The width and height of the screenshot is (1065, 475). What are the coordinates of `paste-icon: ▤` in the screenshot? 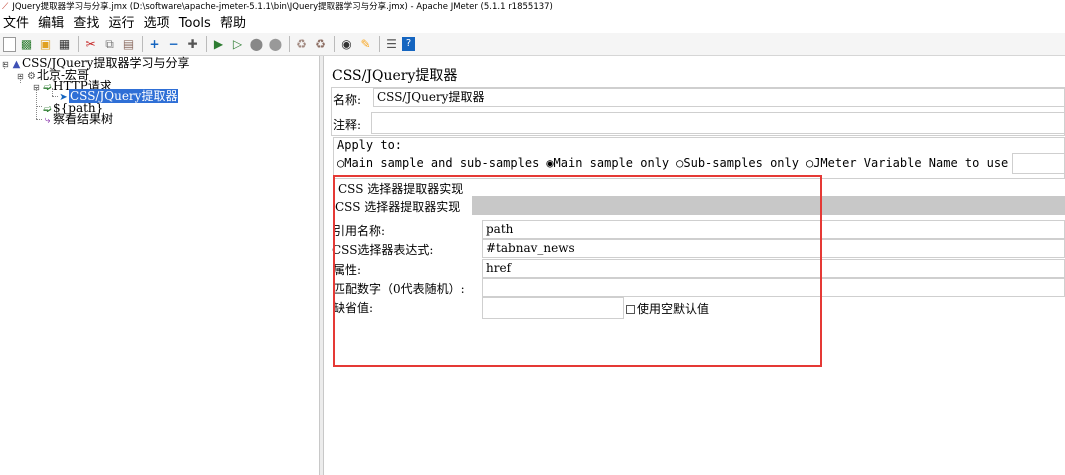 It's located at (128, 44).